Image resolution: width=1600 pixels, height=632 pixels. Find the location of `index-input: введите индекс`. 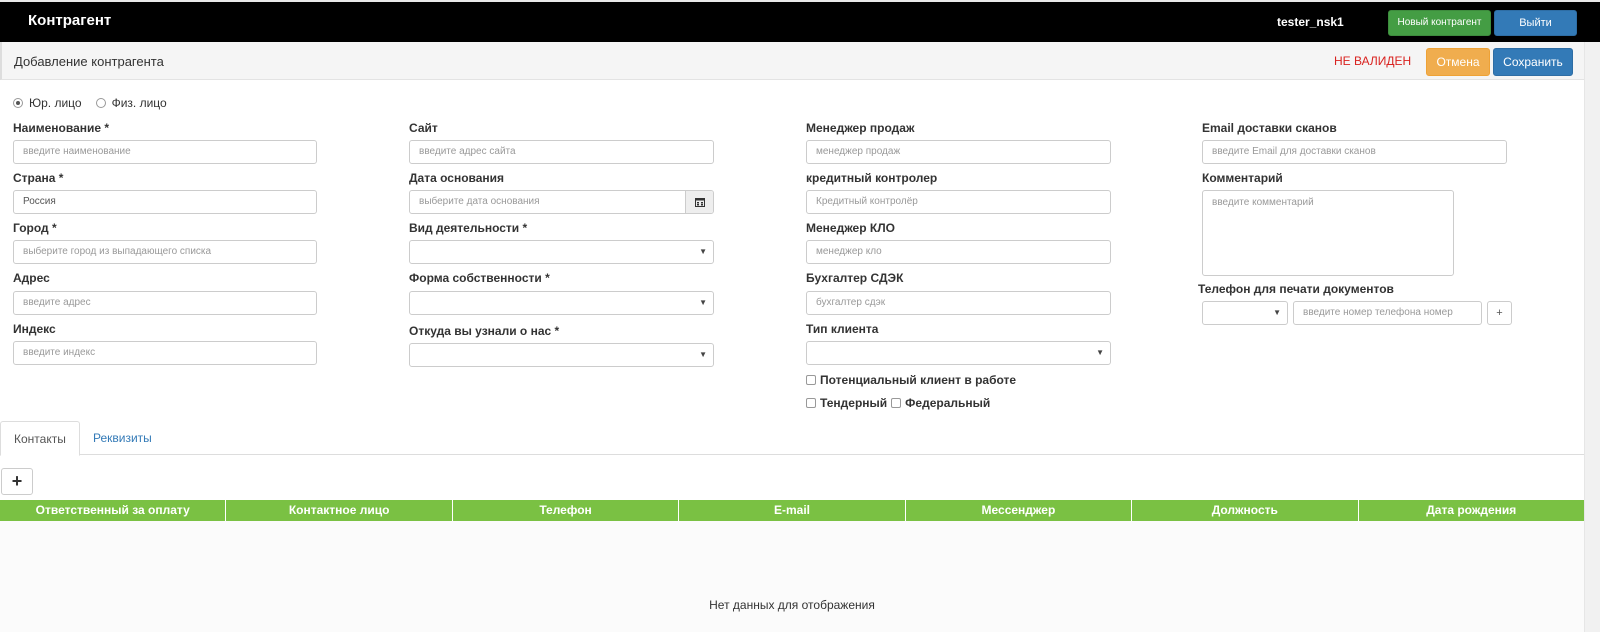

index-input: введите индекс is located at coordinates (165, 353).